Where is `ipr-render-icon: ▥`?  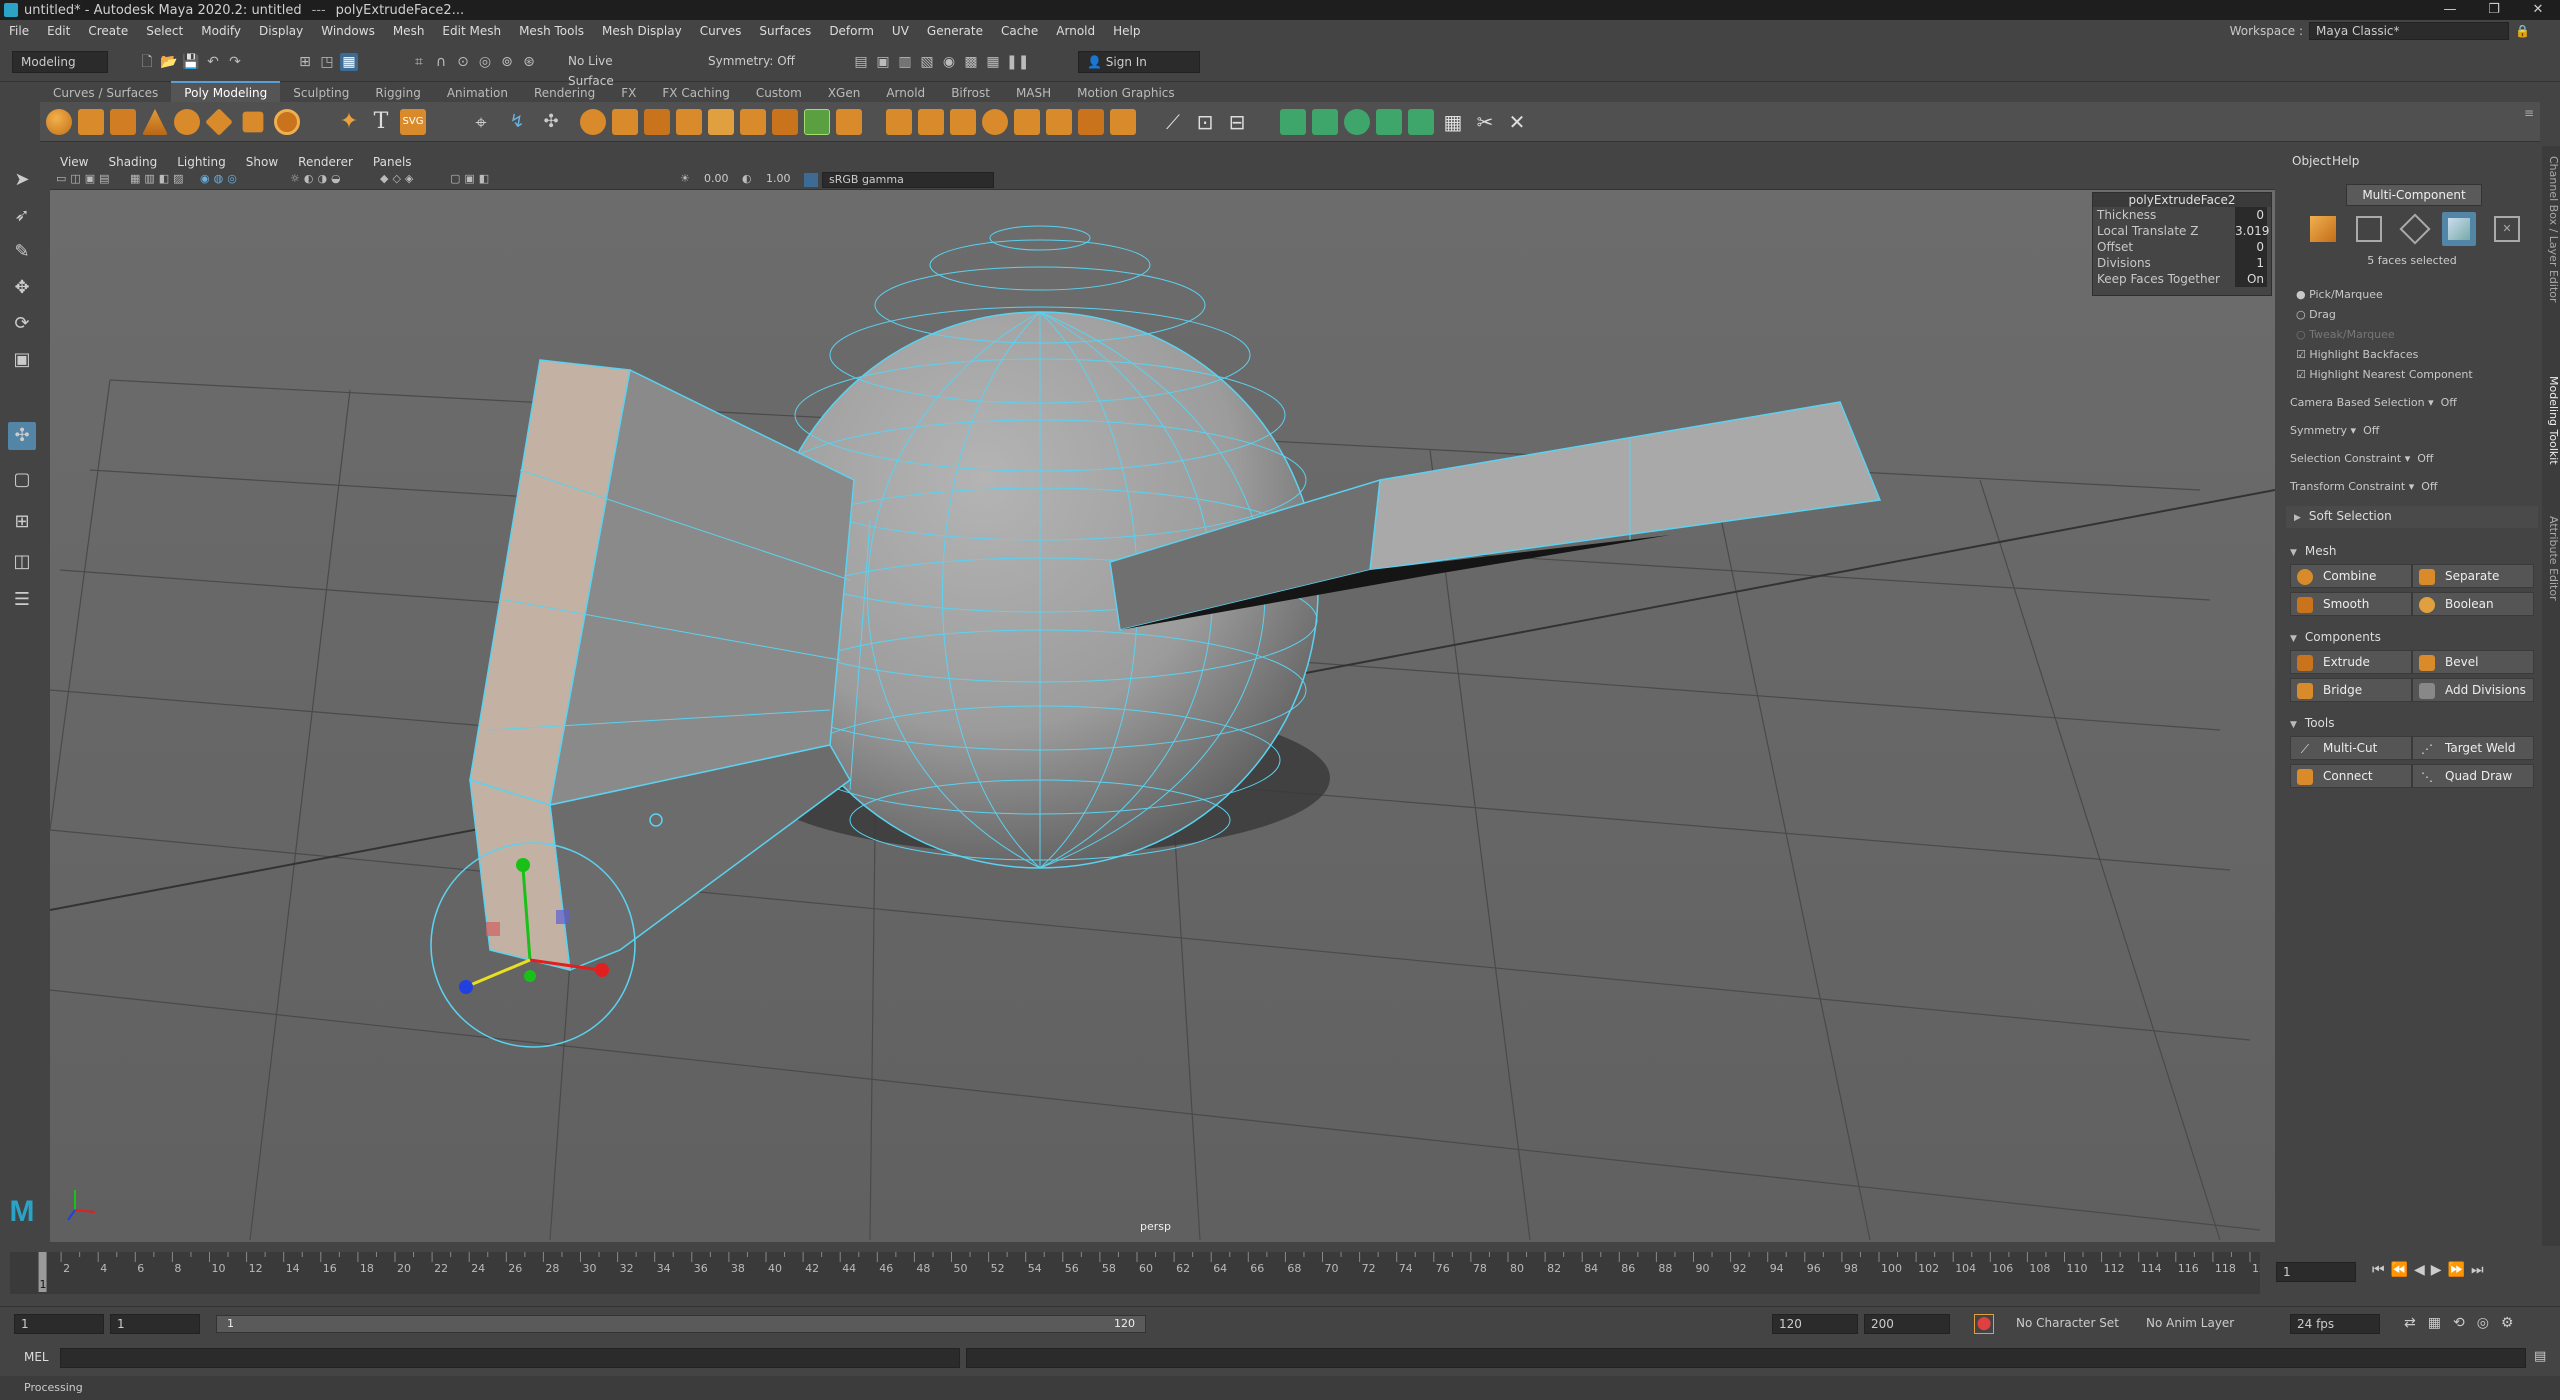
ipr-render-icon: ▥ is located at coordinates (905, 62).